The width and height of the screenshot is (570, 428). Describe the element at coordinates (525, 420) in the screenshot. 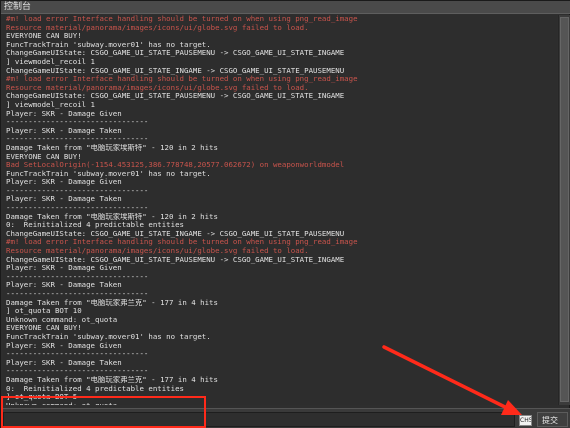

I see `ime-indicator-icon: CH5` at that location.